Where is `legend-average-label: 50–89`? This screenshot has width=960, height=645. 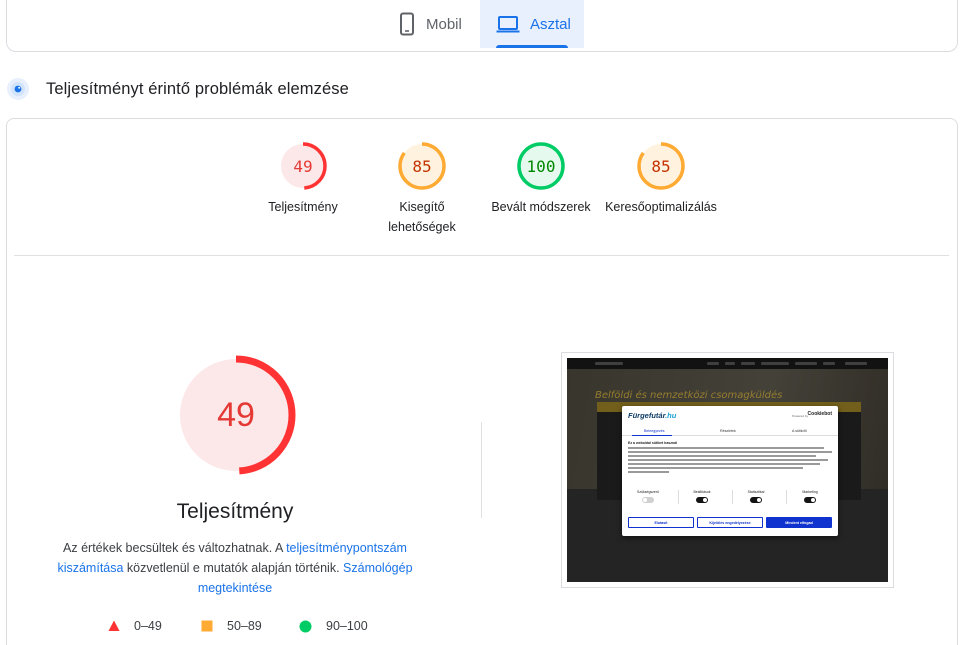
legend-average-label: 50–89 is located at coordinates (244, 626).